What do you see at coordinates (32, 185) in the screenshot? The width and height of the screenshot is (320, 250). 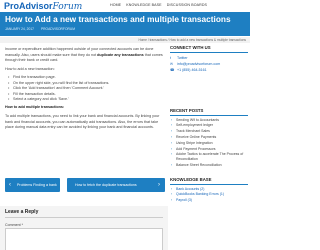 I see `previous-post-button: ‹ Problems Finding a bank` at bounding box center [32, 185].